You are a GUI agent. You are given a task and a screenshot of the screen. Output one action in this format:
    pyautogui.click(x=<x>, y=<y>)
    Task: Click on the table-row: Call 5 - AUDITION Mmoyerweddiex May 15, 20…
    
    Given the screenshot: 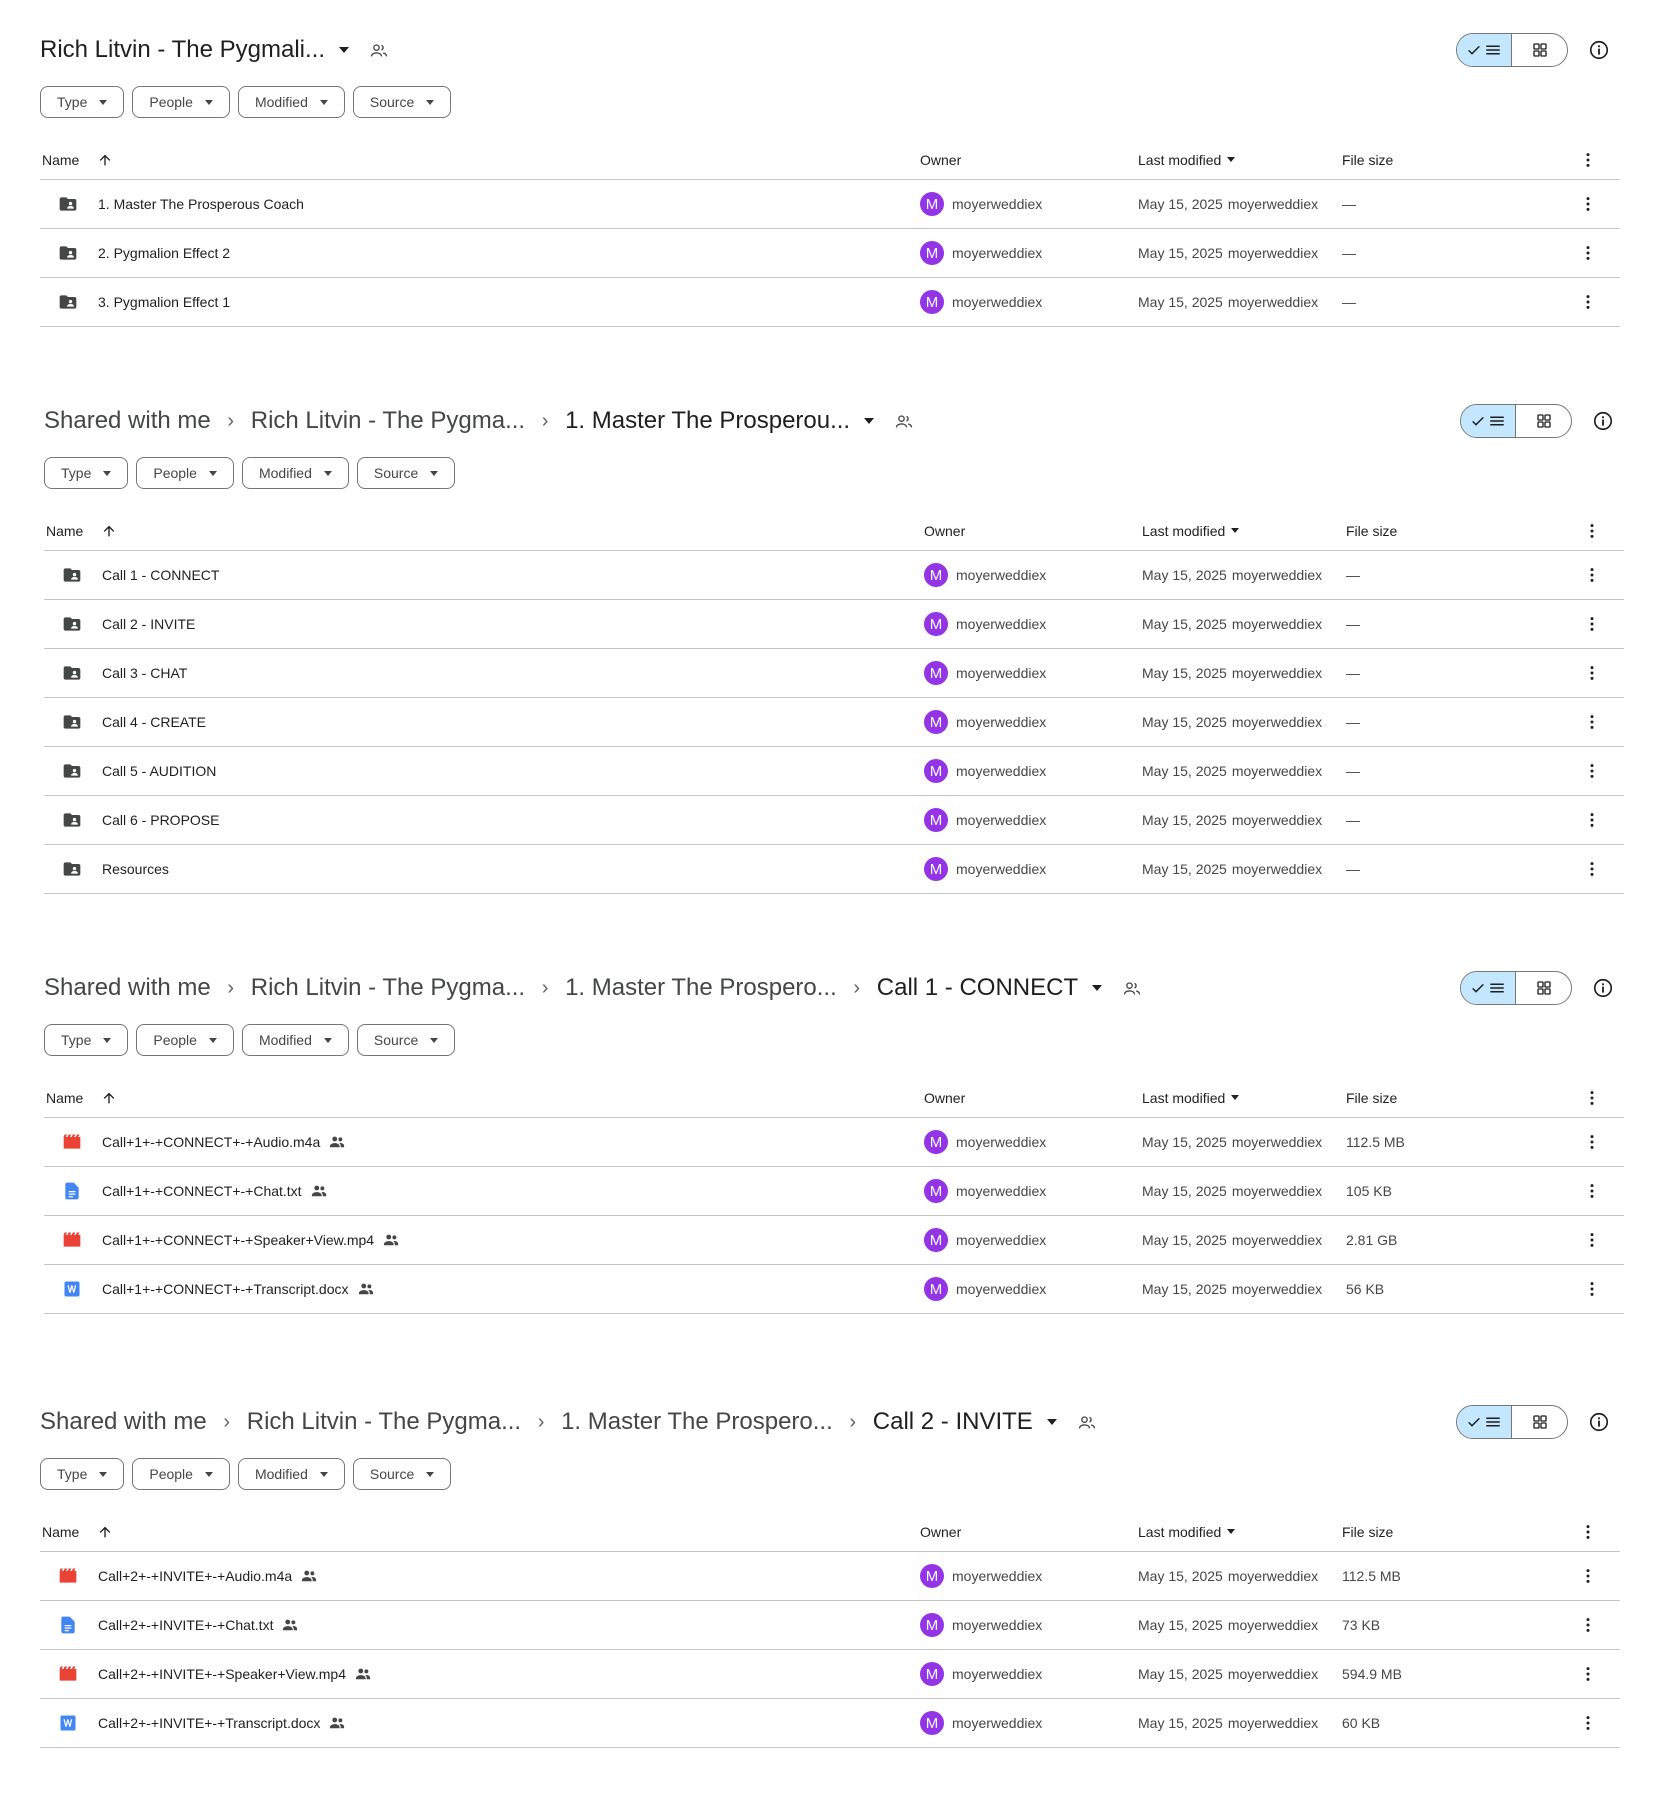 What is the action you would take?
    pyautogui.click(x=834, y=771)
    